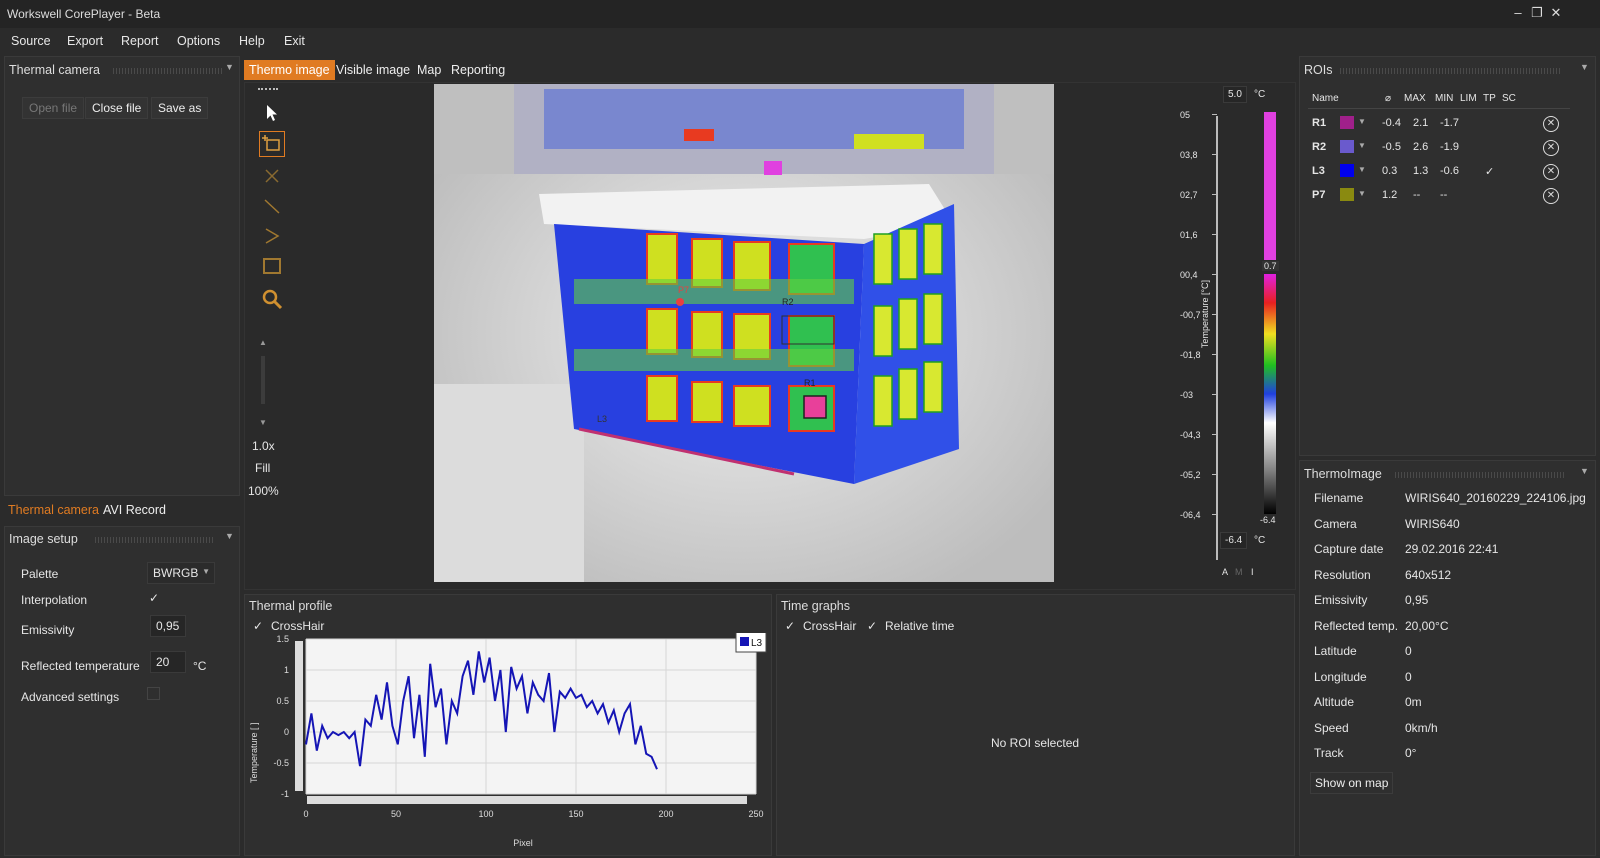 This screenshot has height=858, width=1600. What do you see at coordinates (291, 606) in the screenshot?
I see `thermal-profile-title: Thermal profile` at bounding box center [291, 606].